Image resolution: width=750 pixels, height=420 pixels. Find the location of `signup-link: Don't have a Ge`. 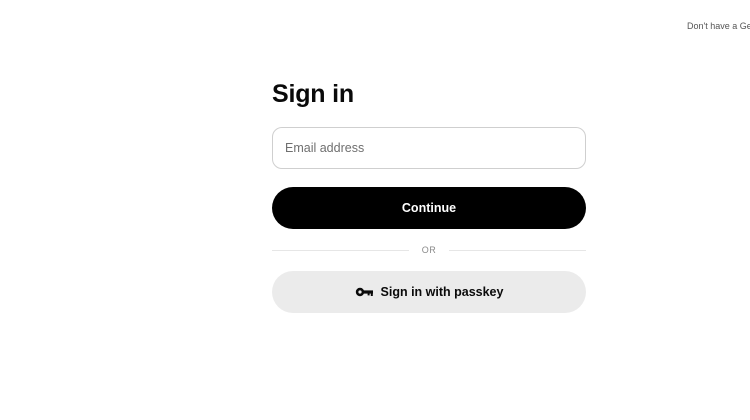

signup-link: Don't have a Ge is located at coordinates (718, 26).